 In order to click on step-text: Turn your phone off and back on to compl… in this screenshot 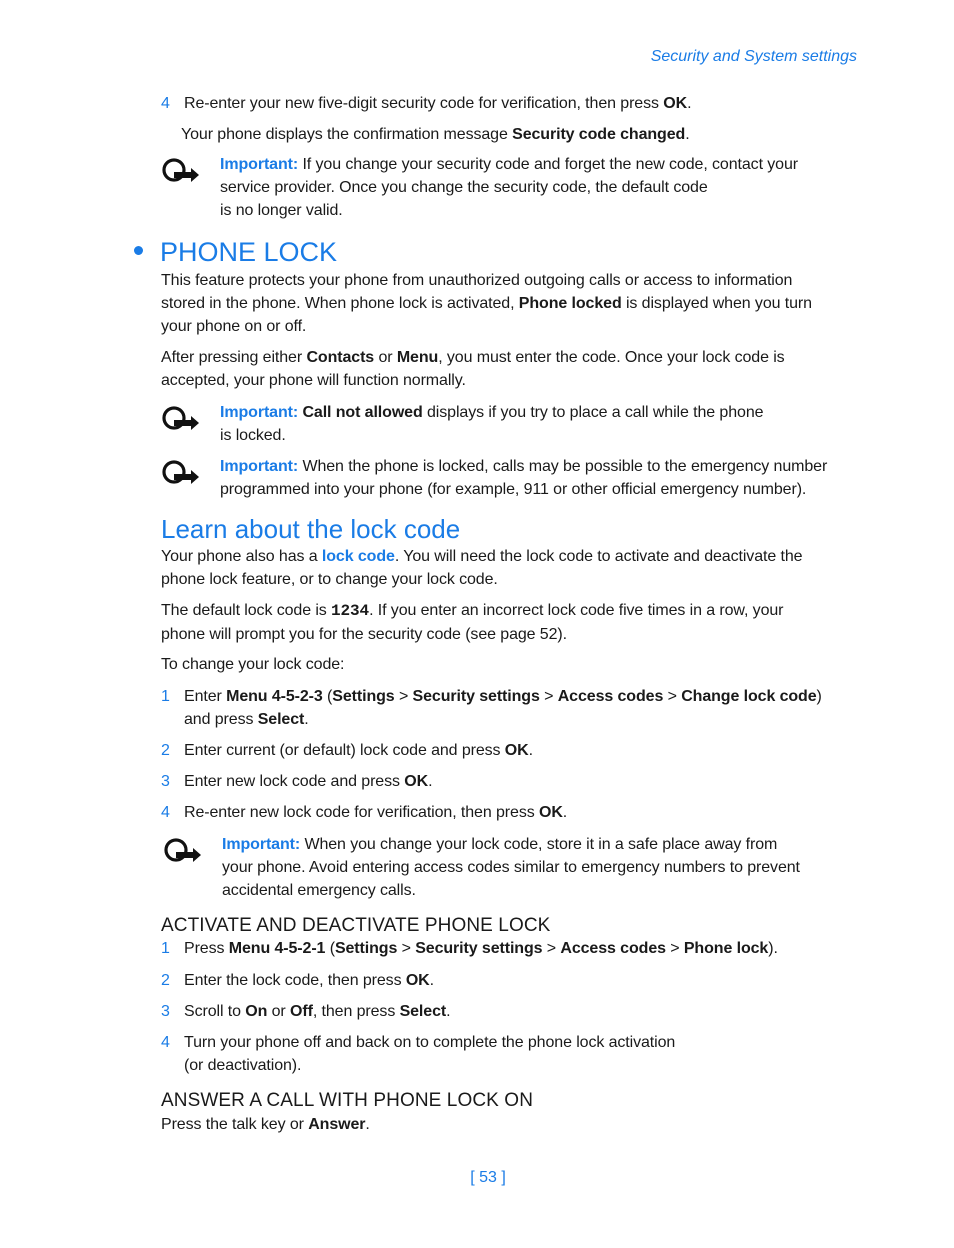, I will do `click(430, 1042)`.